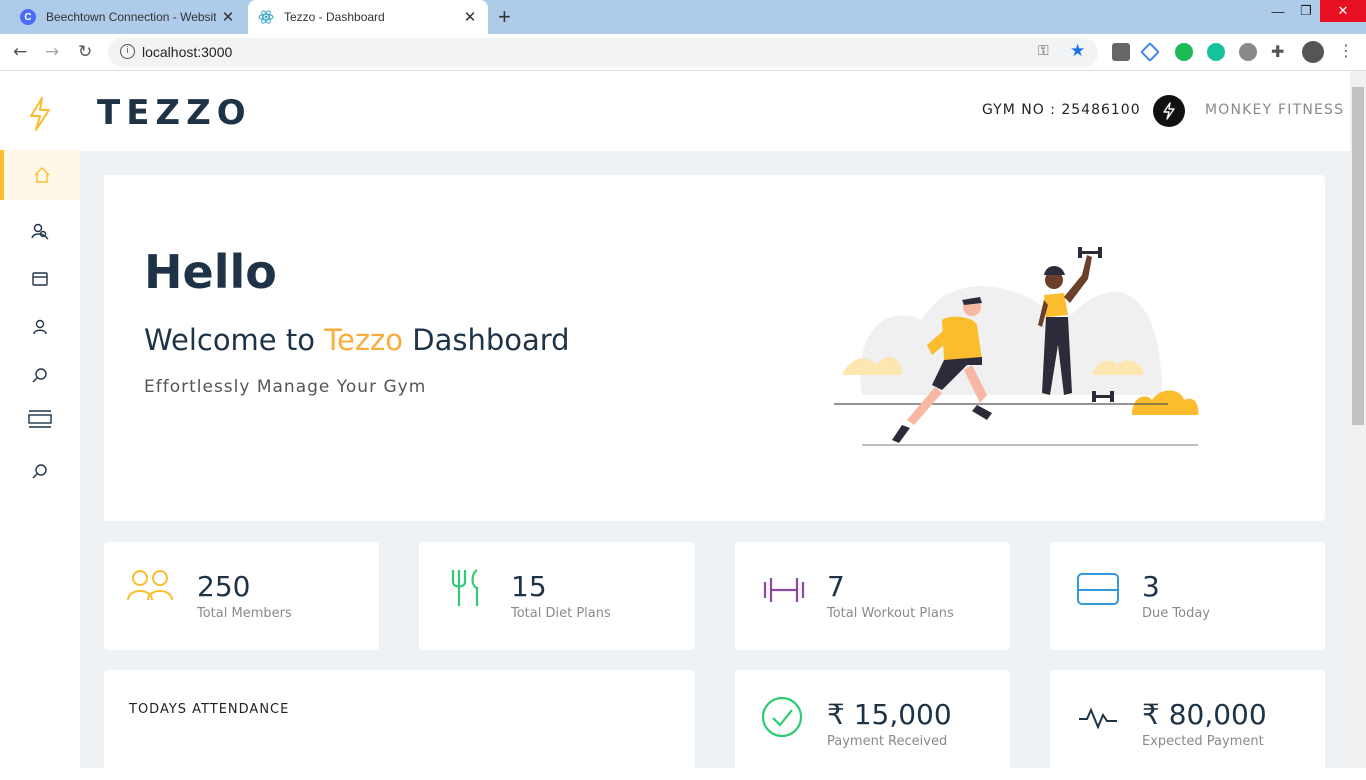 The image size is (1366, 780). I want to click on tab-title: Tezzo - Dashboard, so click(334, 17).